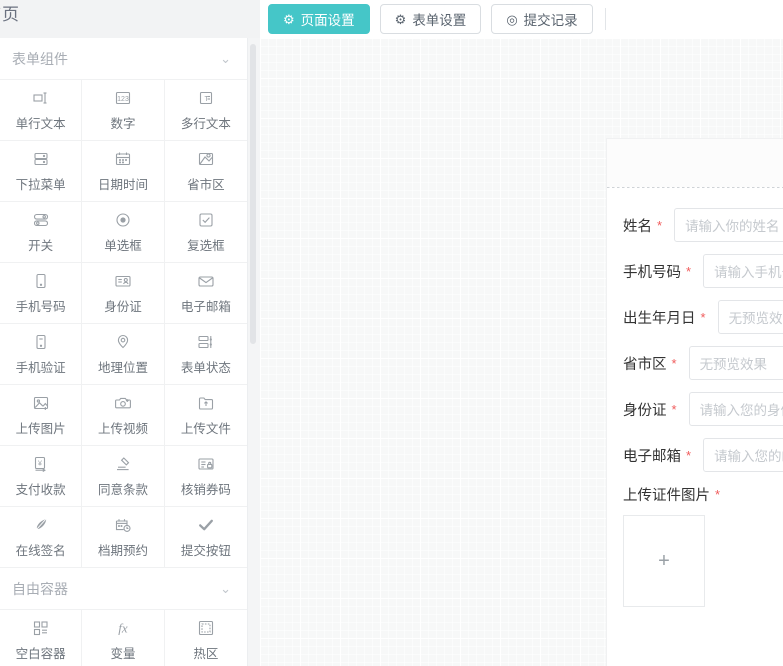 The width and height of the screenshot is (783, 666). I want to click on location-pin-icon, so click(122, 342).